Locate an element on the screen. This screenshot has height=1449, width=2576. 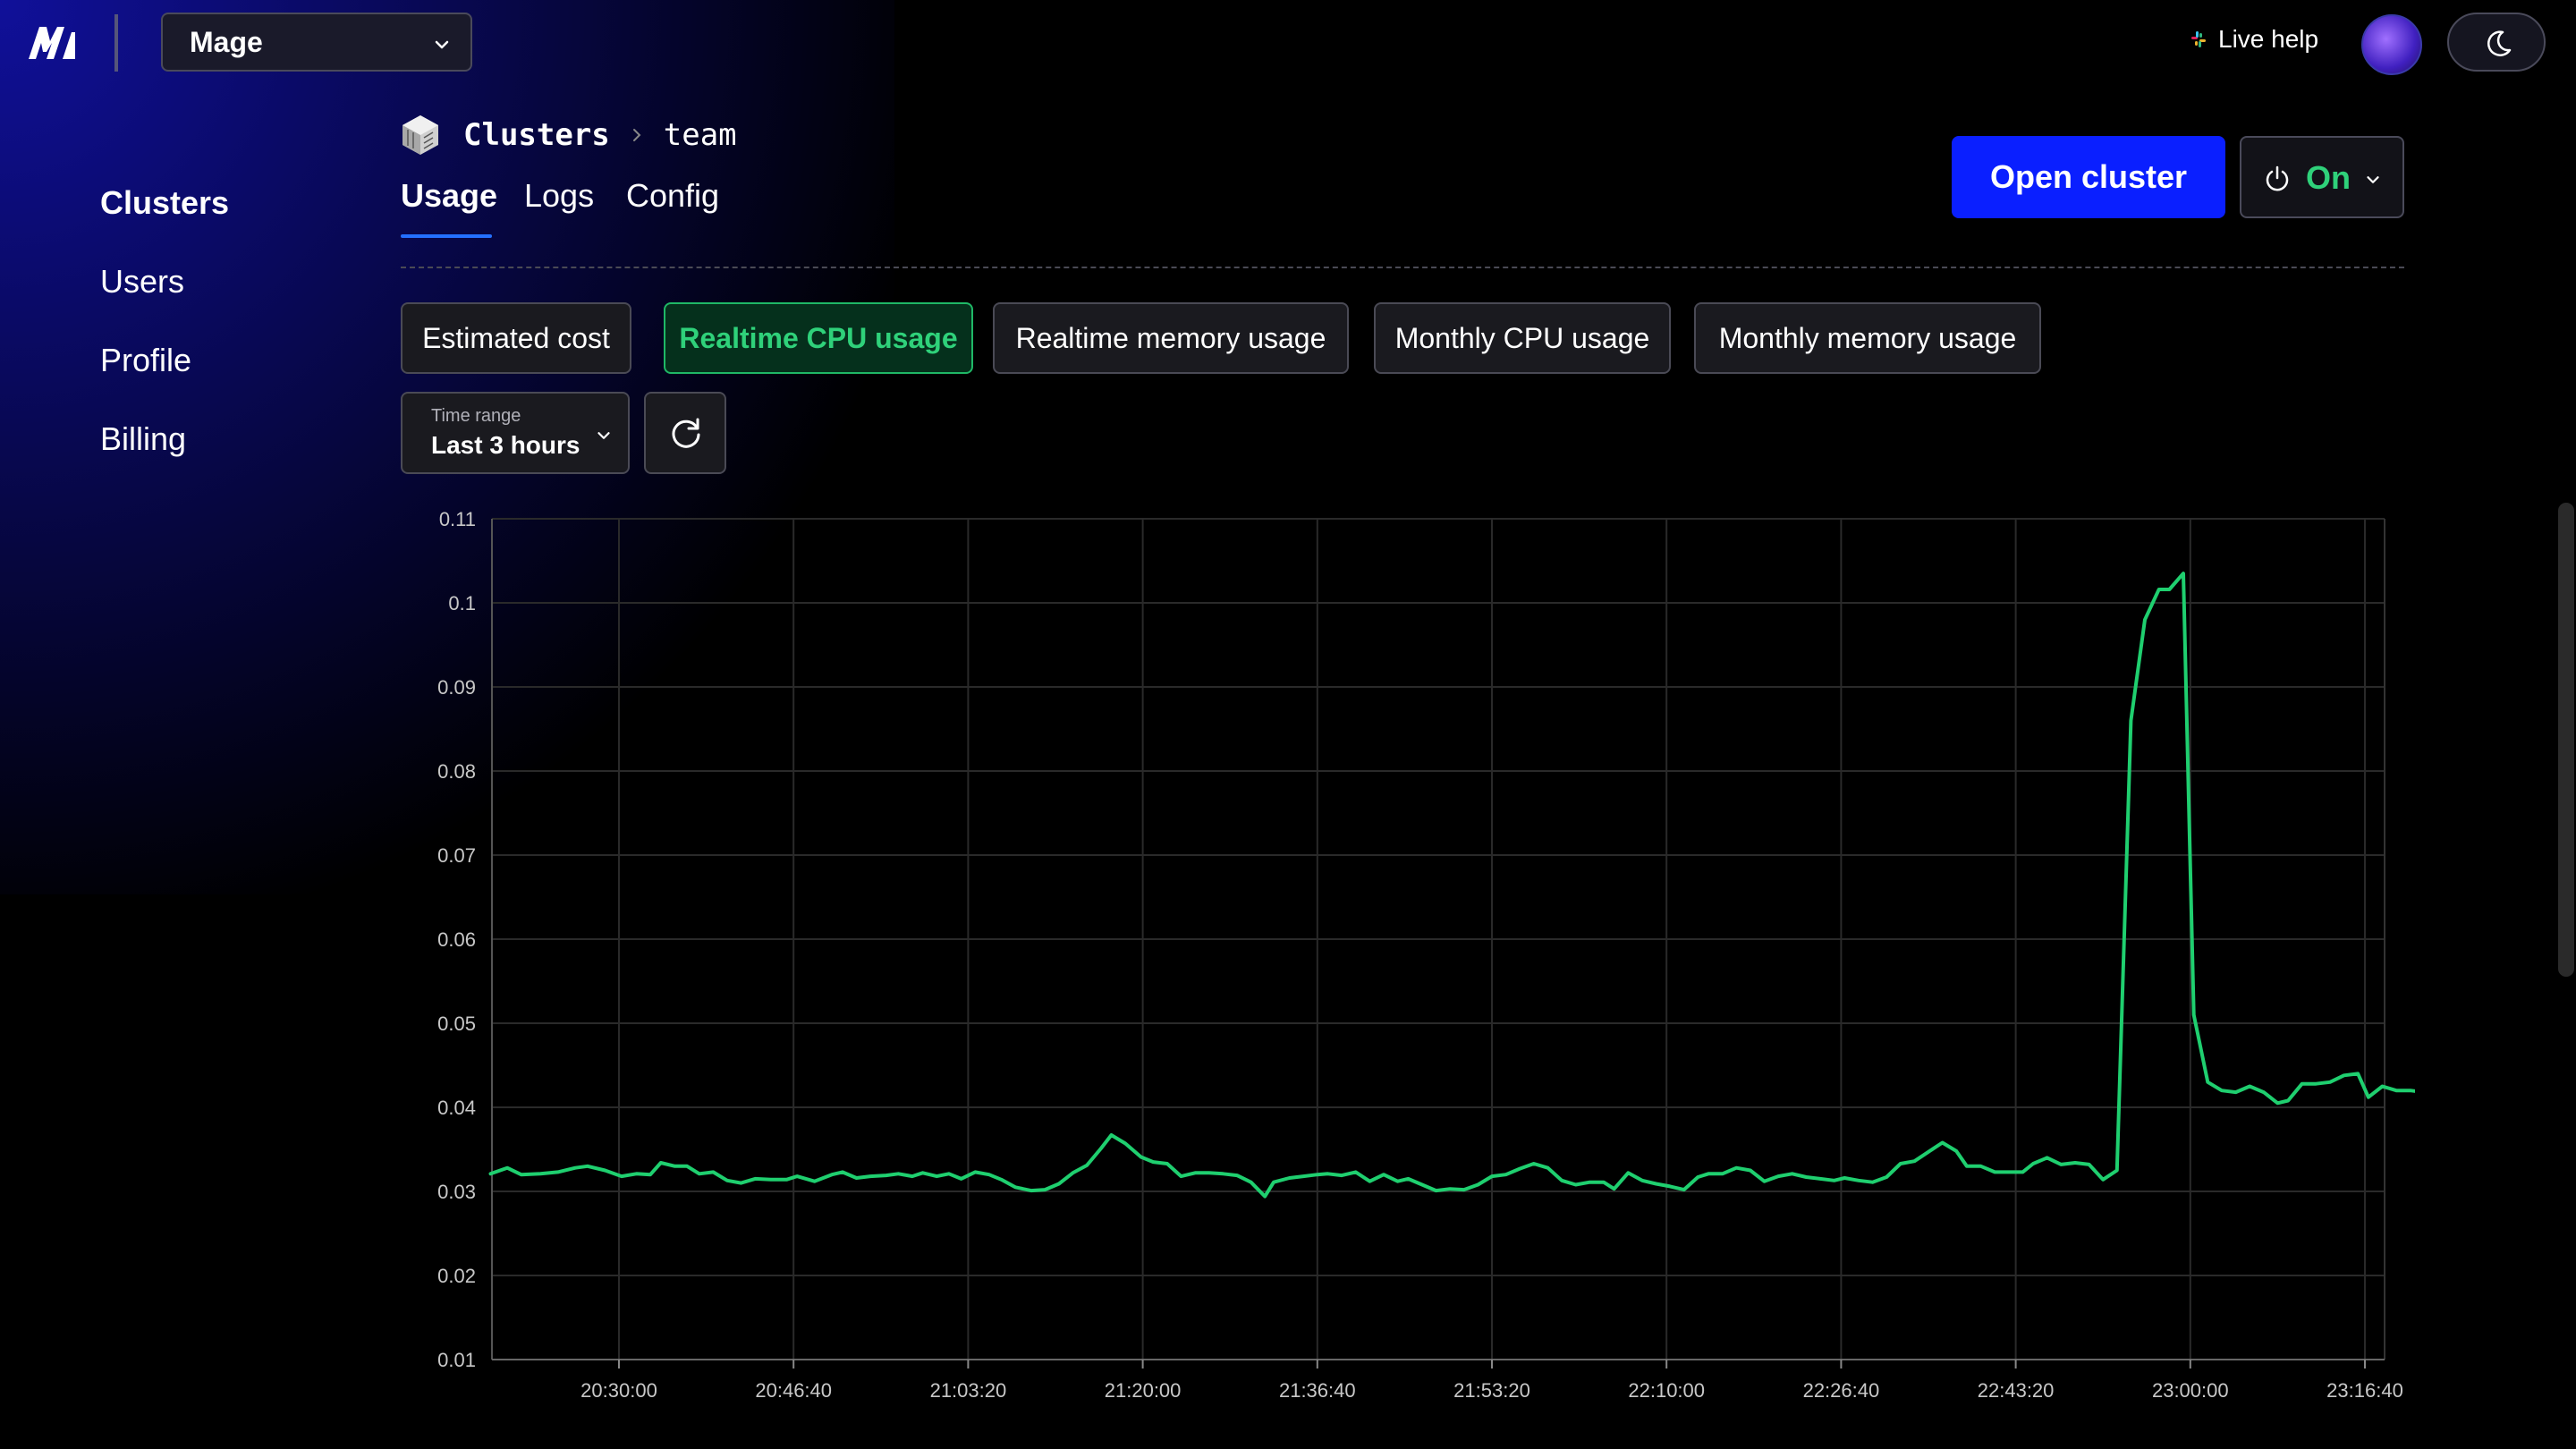
refresh-button is located at coordinates (685, 433).